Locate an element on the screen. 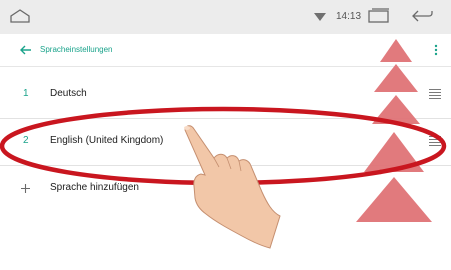 Image resolution: width=451 pixels, height=270 pixels. status-bar: 14:13 is located at coordinates (225, 17).